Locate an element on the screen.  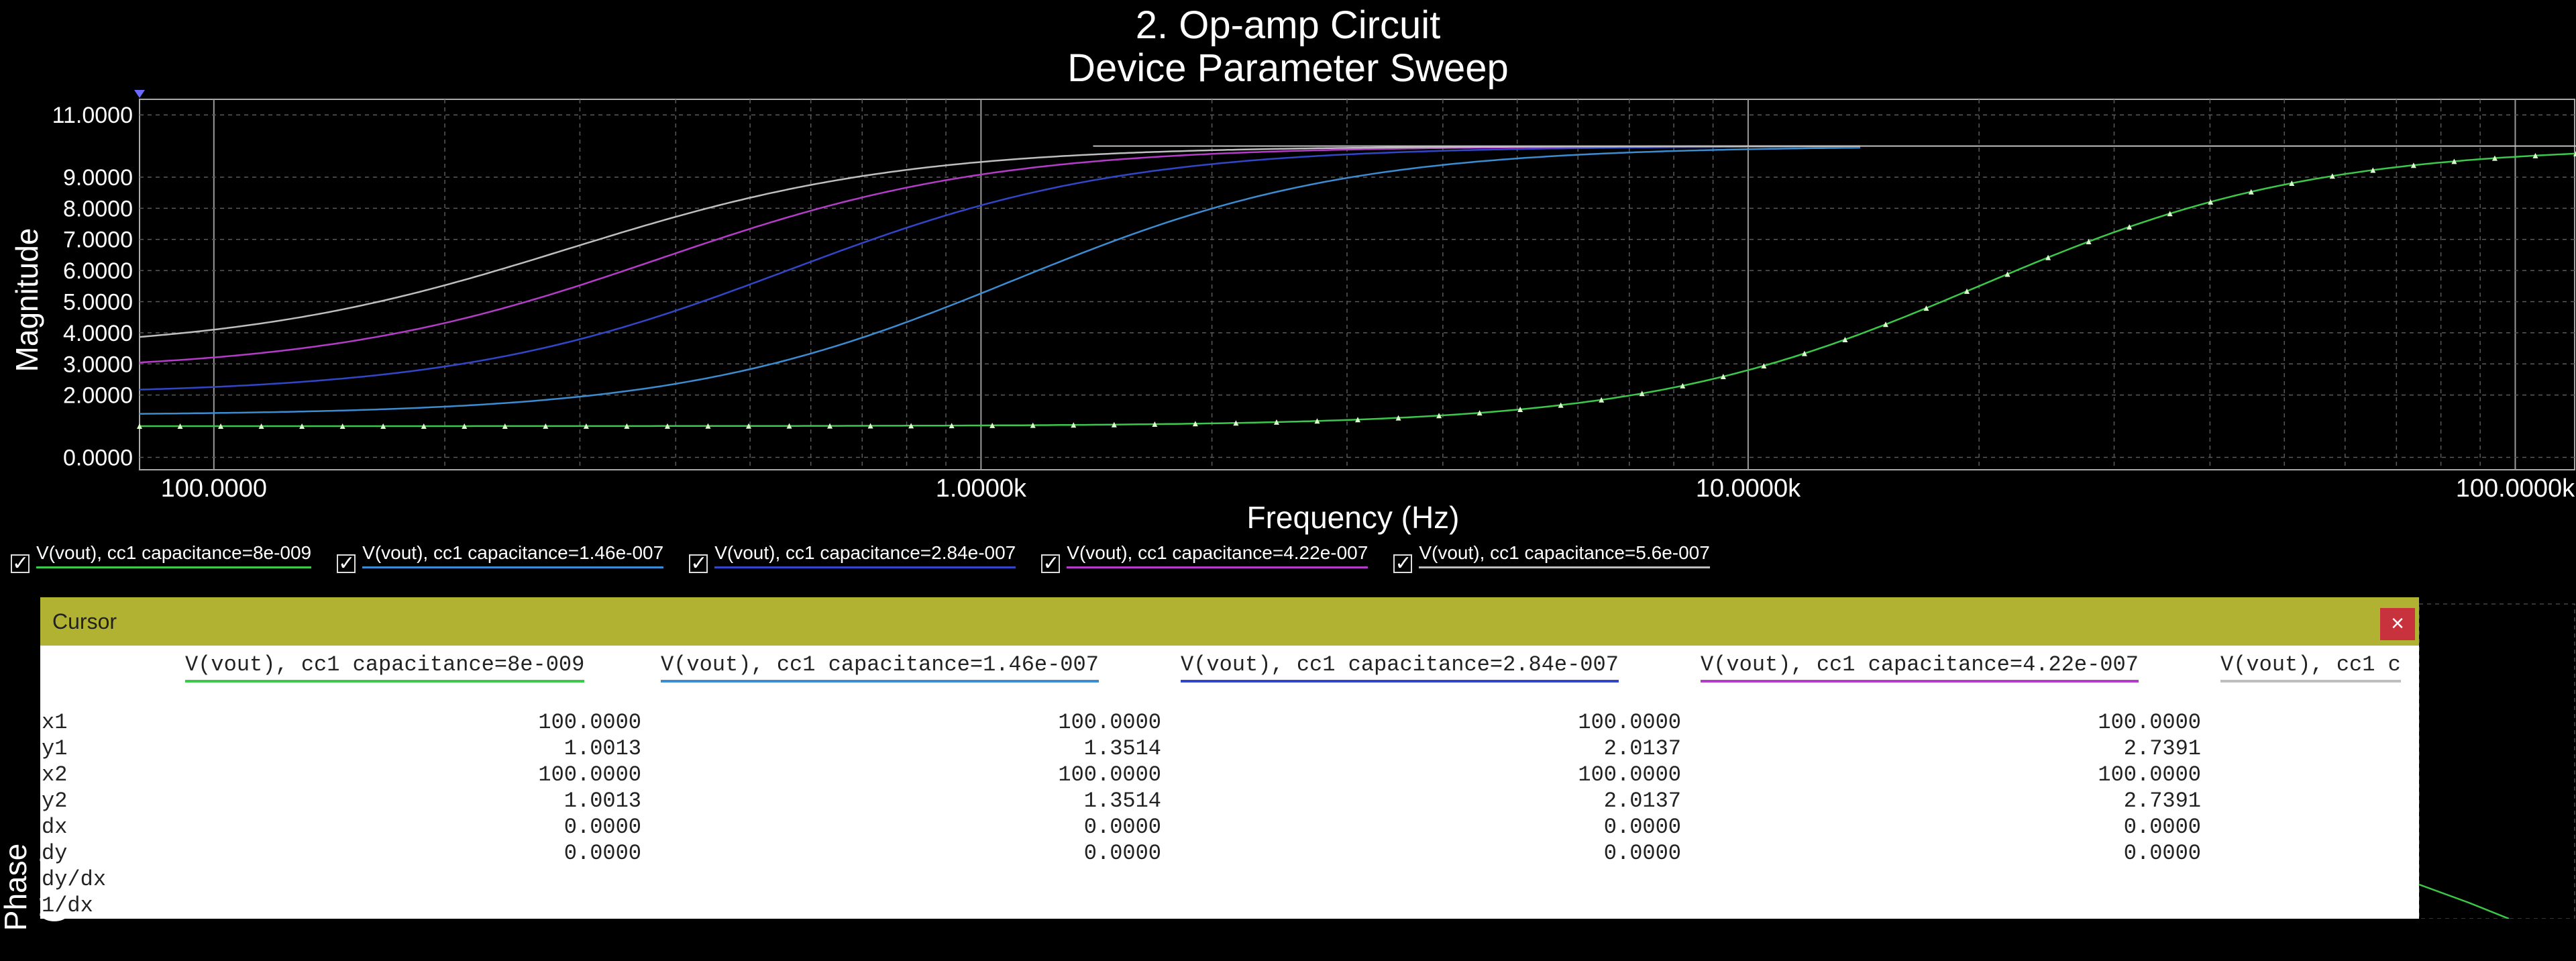
column-header: V(vout), cc1 capacitance=1.46e-007 is located at coordinates (880, 667).